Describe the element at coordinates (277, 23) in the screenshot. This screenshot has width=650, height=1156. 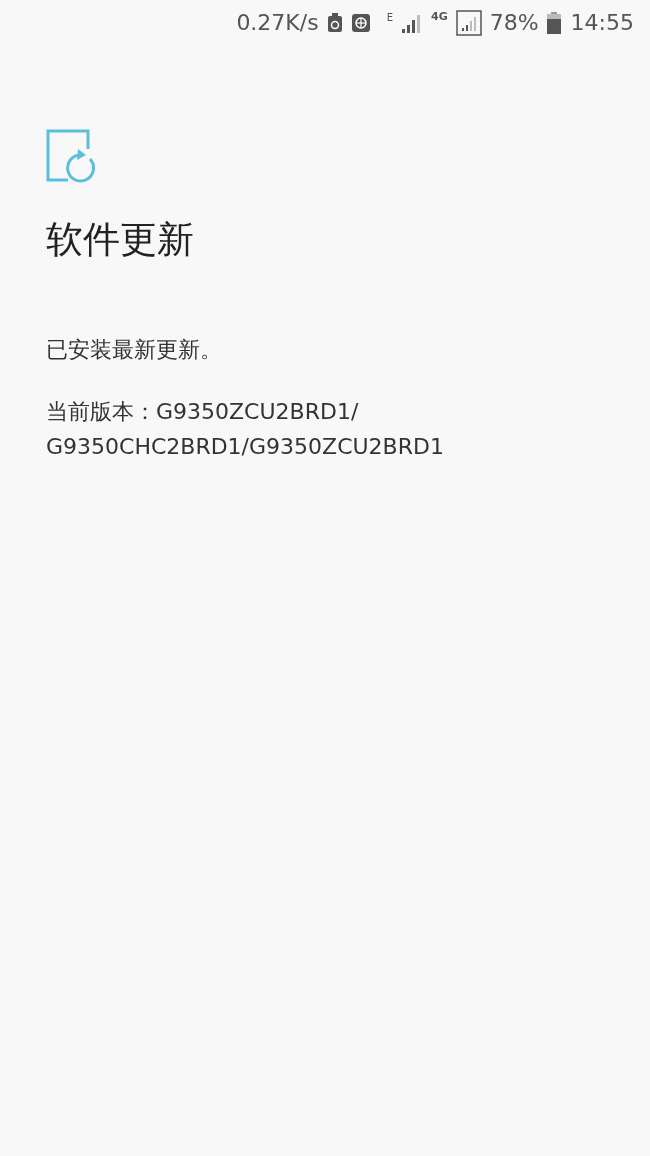
I see `network-speed: 0.27K/s` at that location.